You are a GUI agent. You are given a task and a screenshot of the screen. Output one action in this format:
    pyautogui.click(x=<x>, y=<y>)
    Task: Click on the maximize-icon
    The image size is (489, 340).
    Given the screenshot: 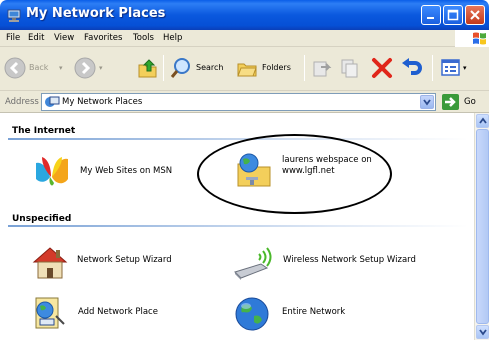 What is the action you would take?
    pyautogui.click(x=453, y=15)
    